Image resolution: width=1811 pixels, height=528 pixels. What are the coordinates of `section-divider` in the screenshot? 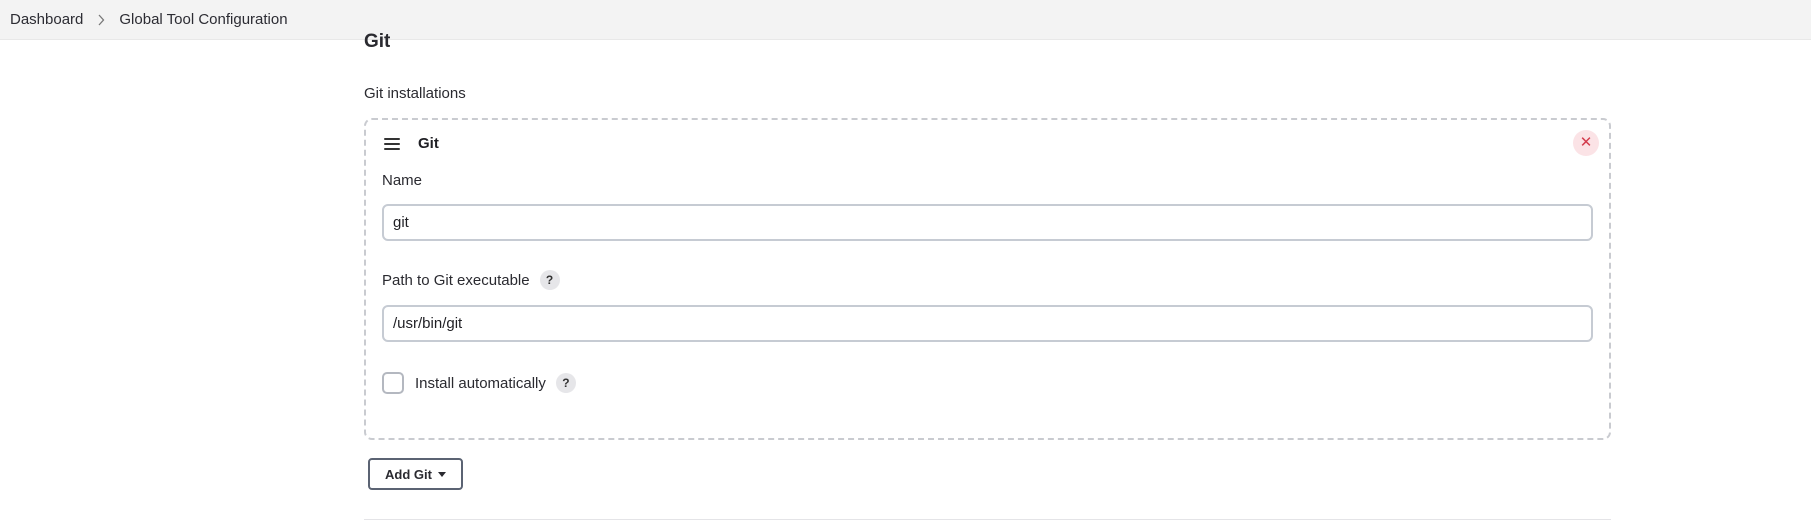 It's located at (987, 519).